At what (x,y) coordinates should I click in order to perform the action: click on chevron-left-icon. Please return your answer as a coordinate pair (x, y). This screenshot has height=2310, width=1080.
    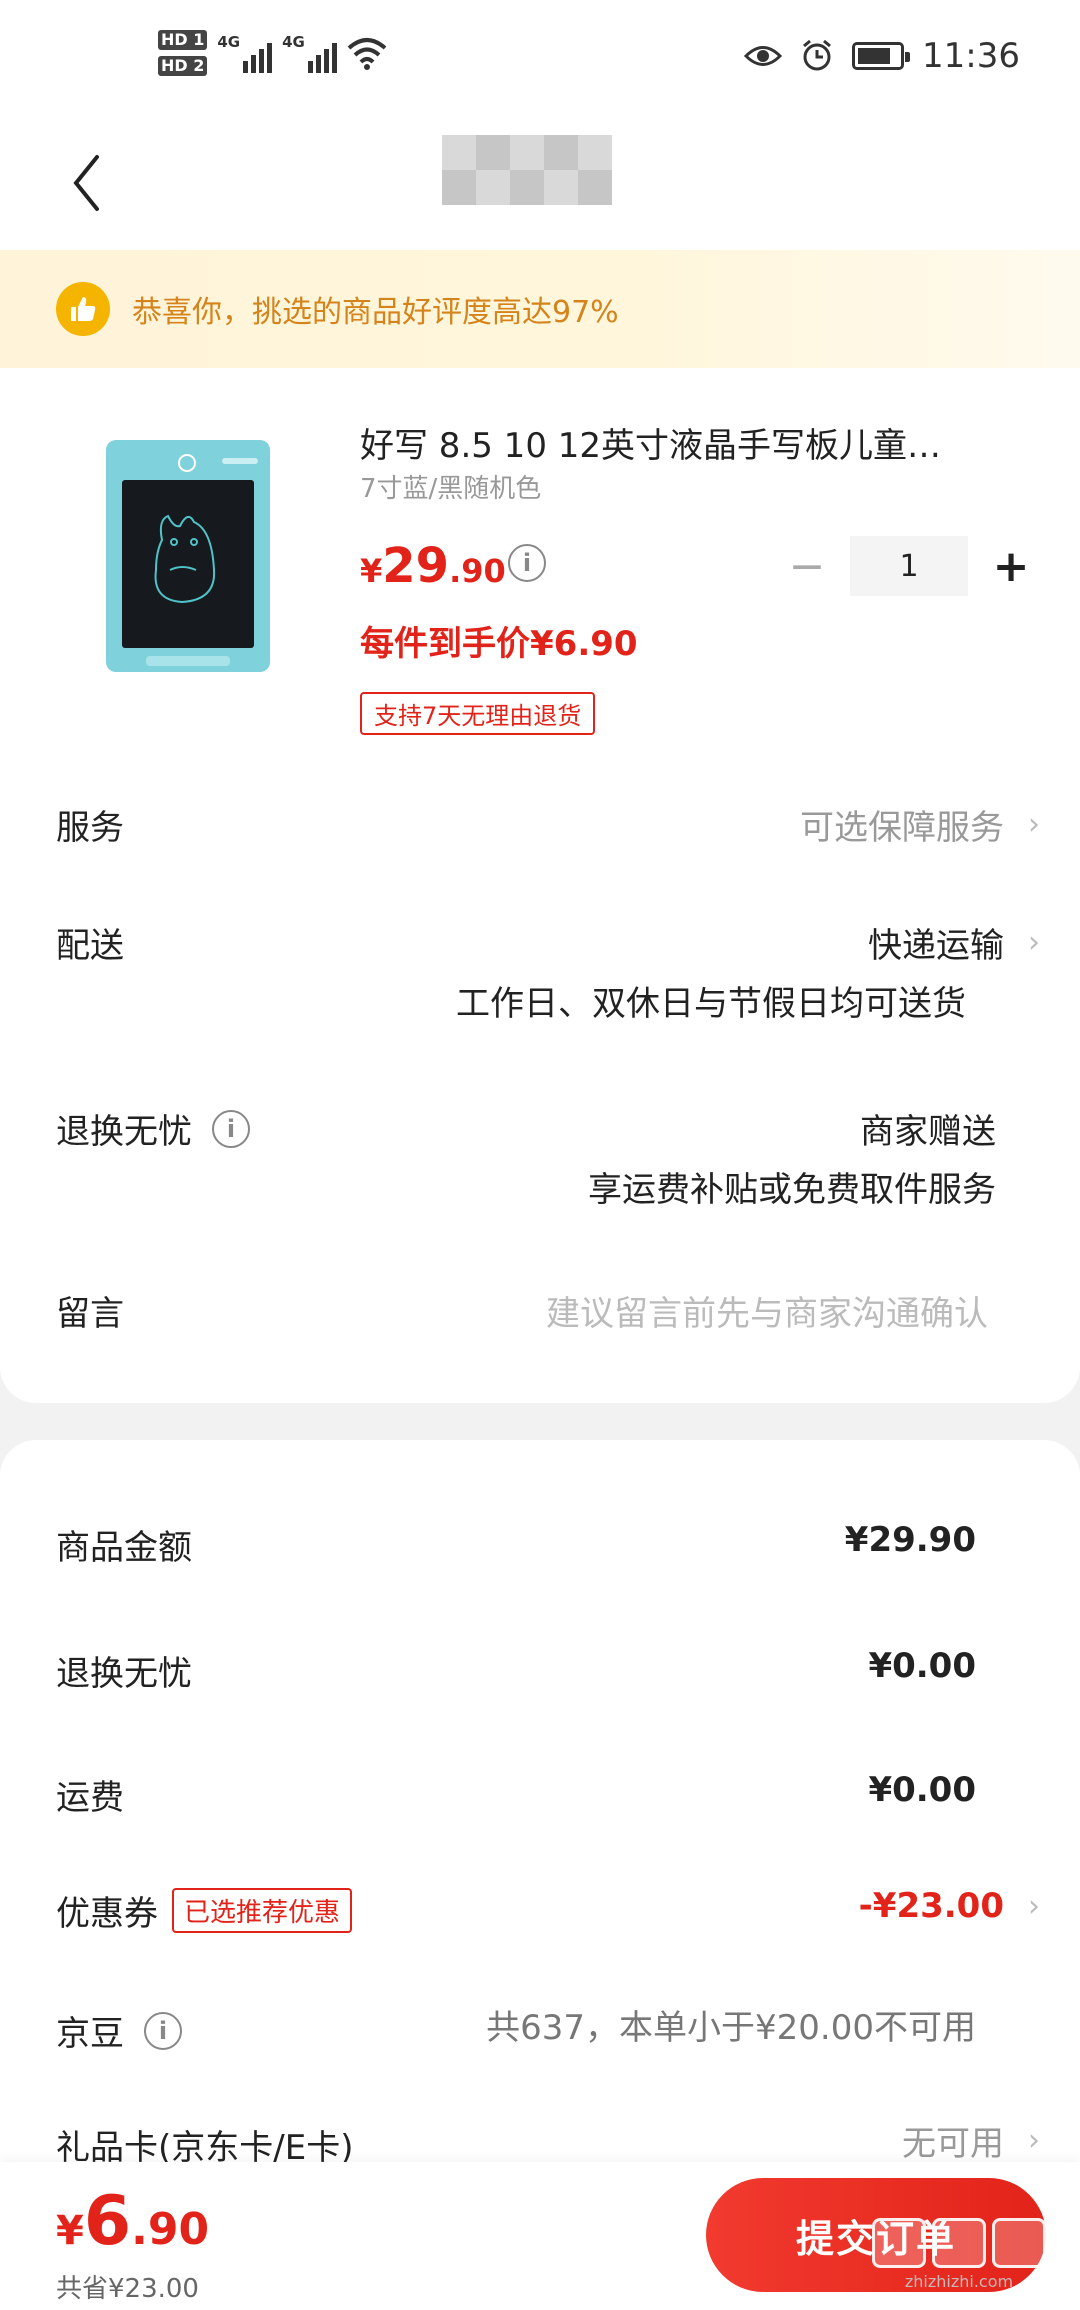
    Looking at the image, I should click on (86, 183).